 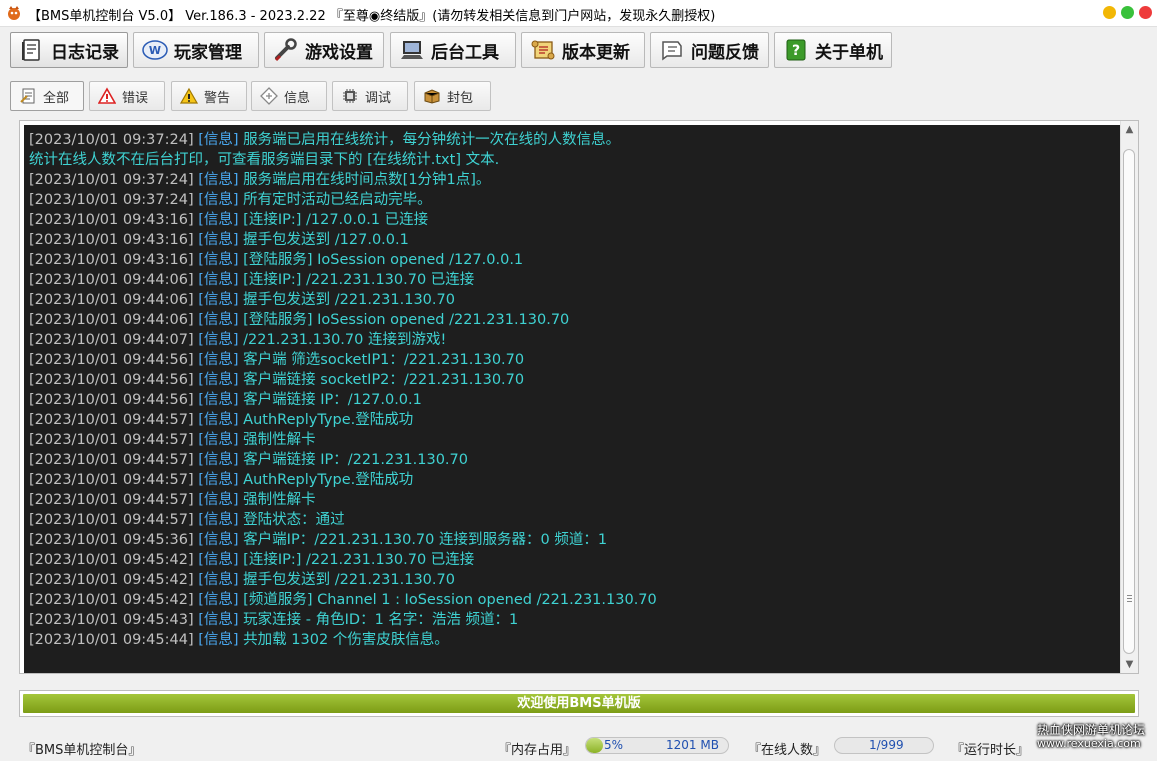 What do you see at coordinates (127, 96) in the screenshot?
I see `filter-error: 错误` at bounding box center [127, 96].